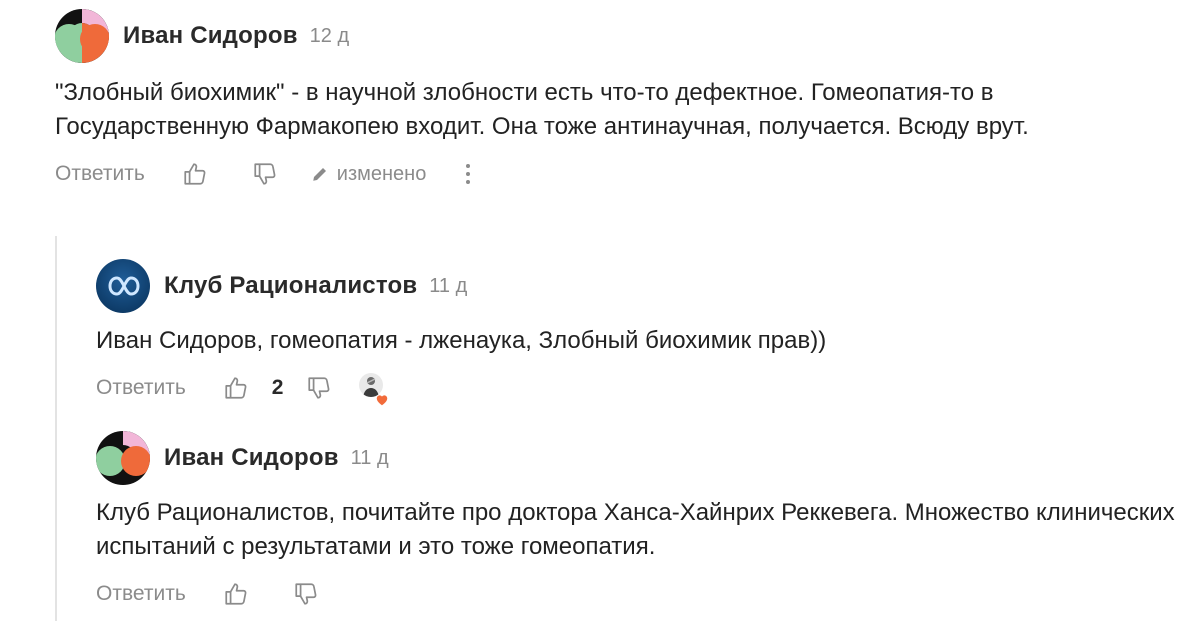  I want to click on comment-header: Иван Сидоров 11 д, so click(636, 458).